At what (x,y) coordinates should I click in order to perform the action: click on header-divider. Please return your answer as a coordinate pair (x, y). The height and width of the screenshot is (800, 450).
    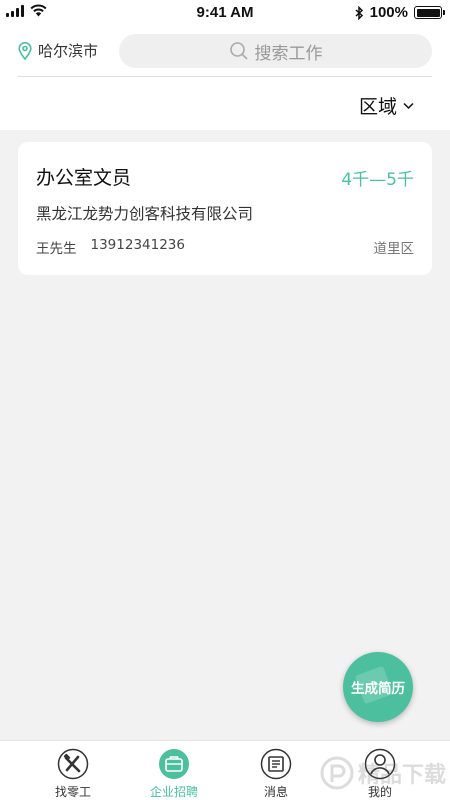
    Looking at the image, I should click on (225, 76).